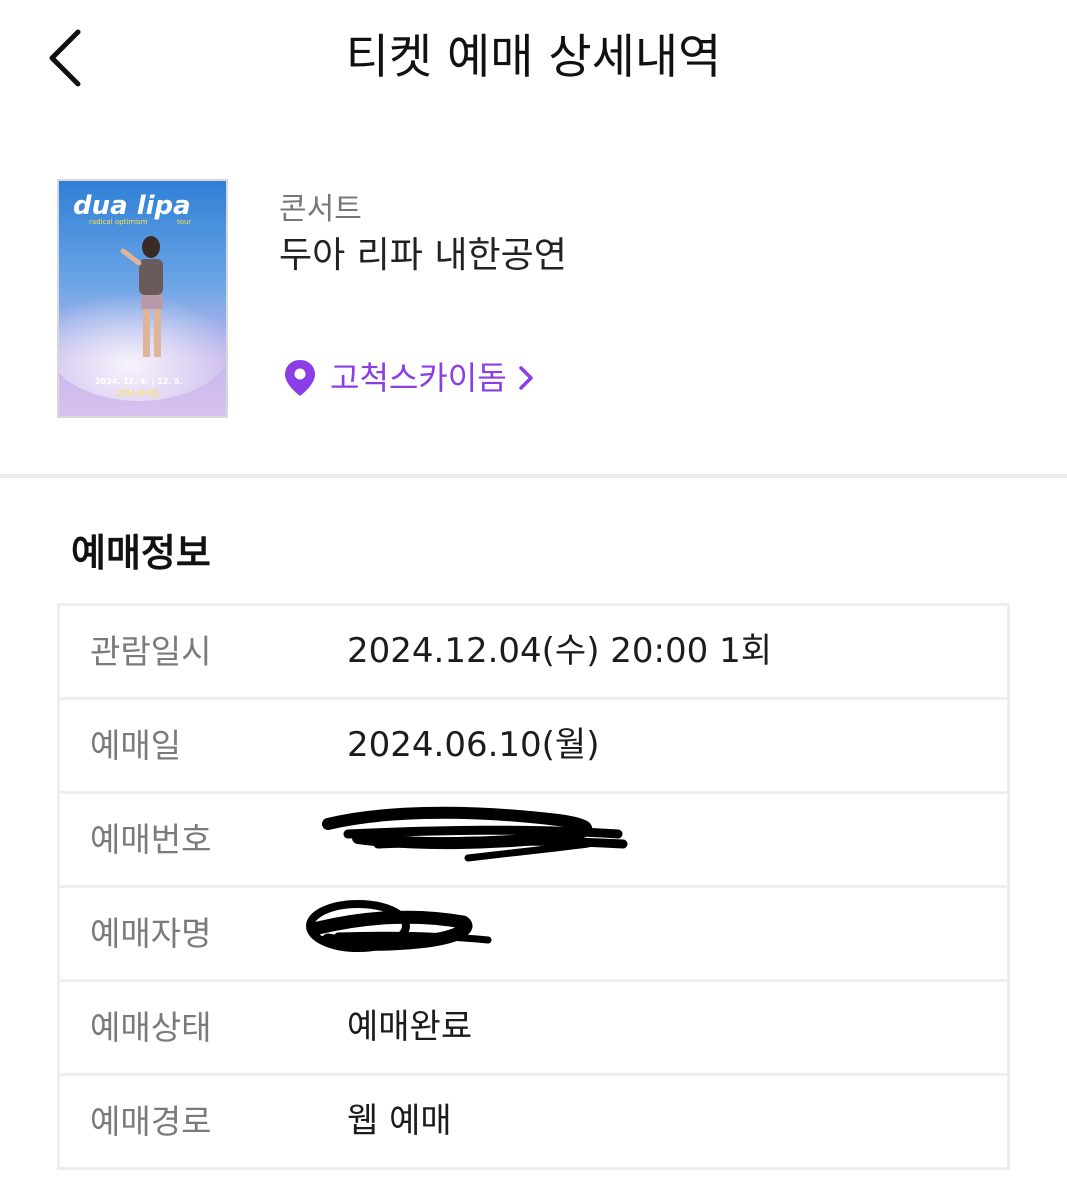  What do you see at coordinates (151, 933) in the screenshot?
I see `row-label: 예매자명` at bounding box center [151, 933].